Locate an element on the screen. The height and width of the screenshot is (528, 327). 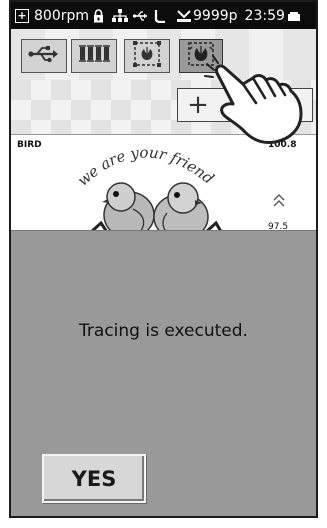
dialog-message: Tracing is executed. is located at coordinates (163, 331).